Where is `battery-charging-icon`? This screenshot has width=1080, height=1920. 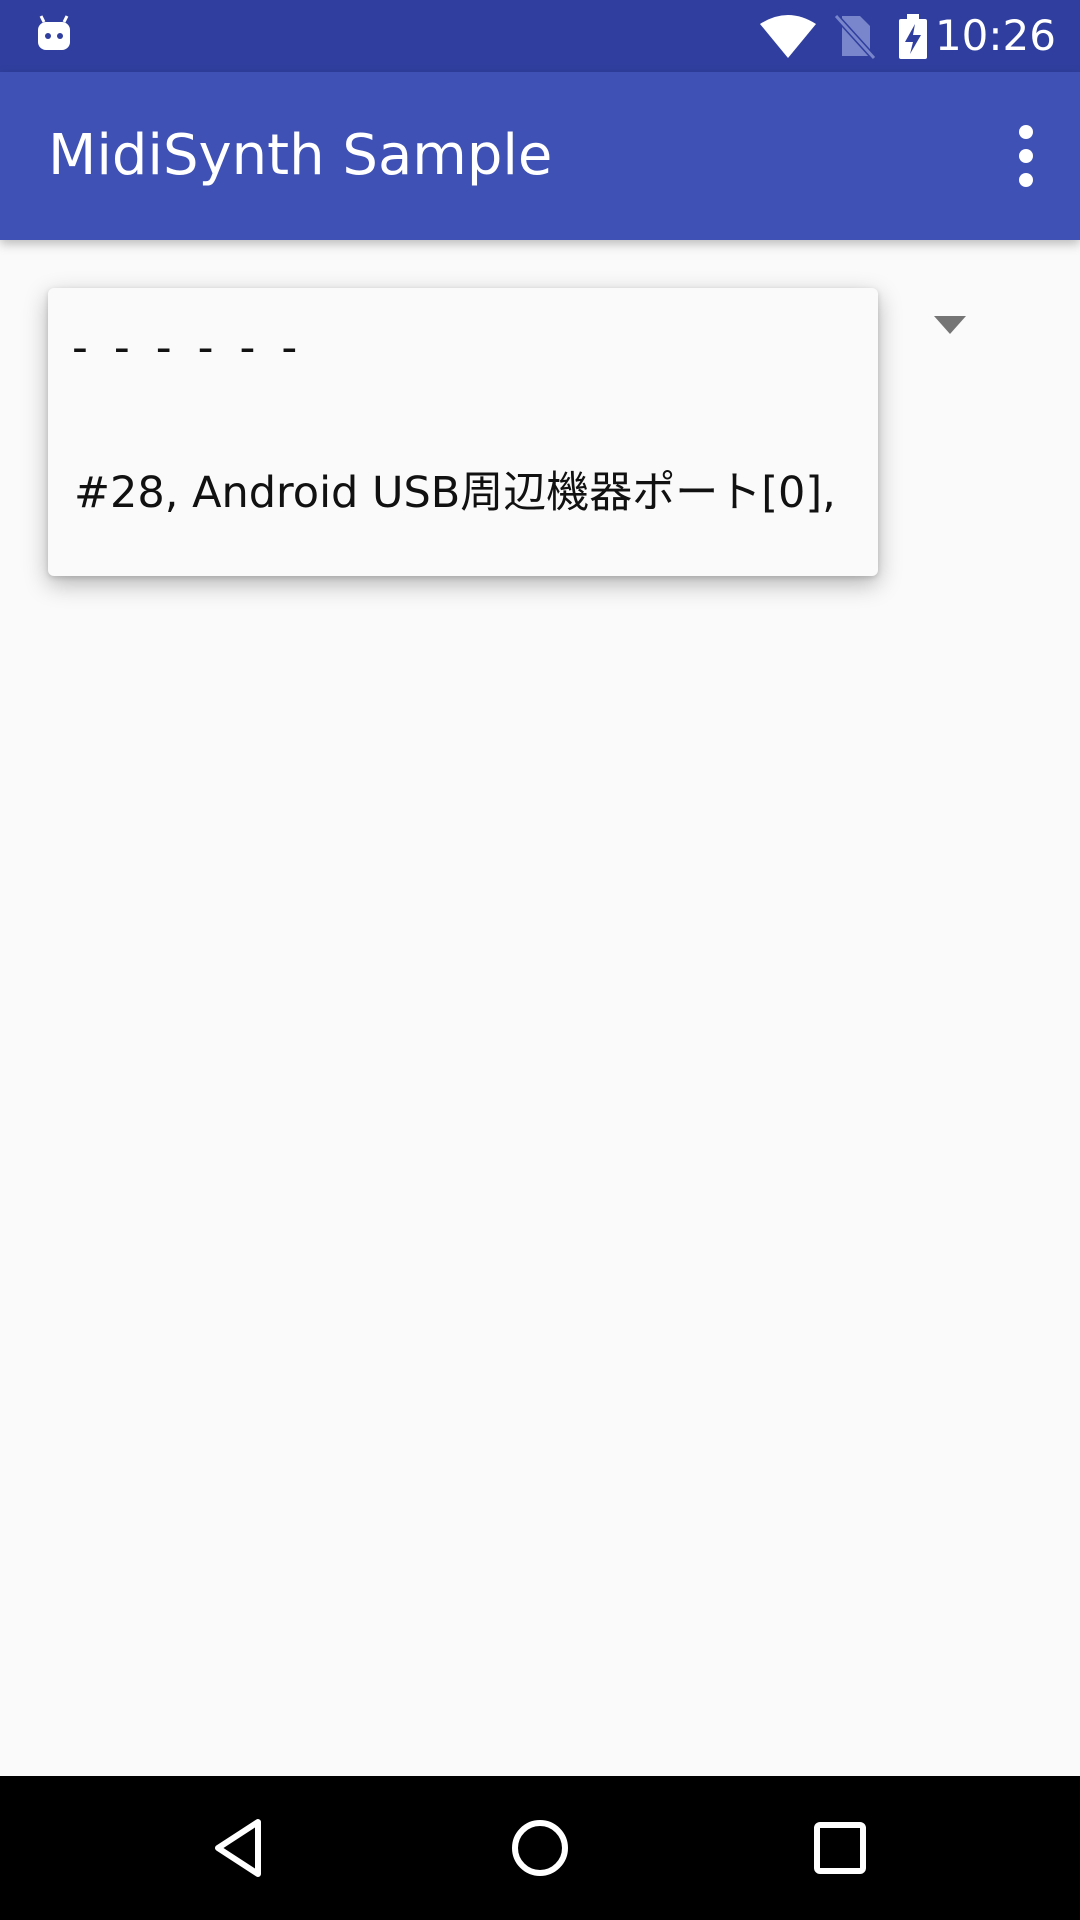 battery-charging-icon is located at coordinates (913, 36).